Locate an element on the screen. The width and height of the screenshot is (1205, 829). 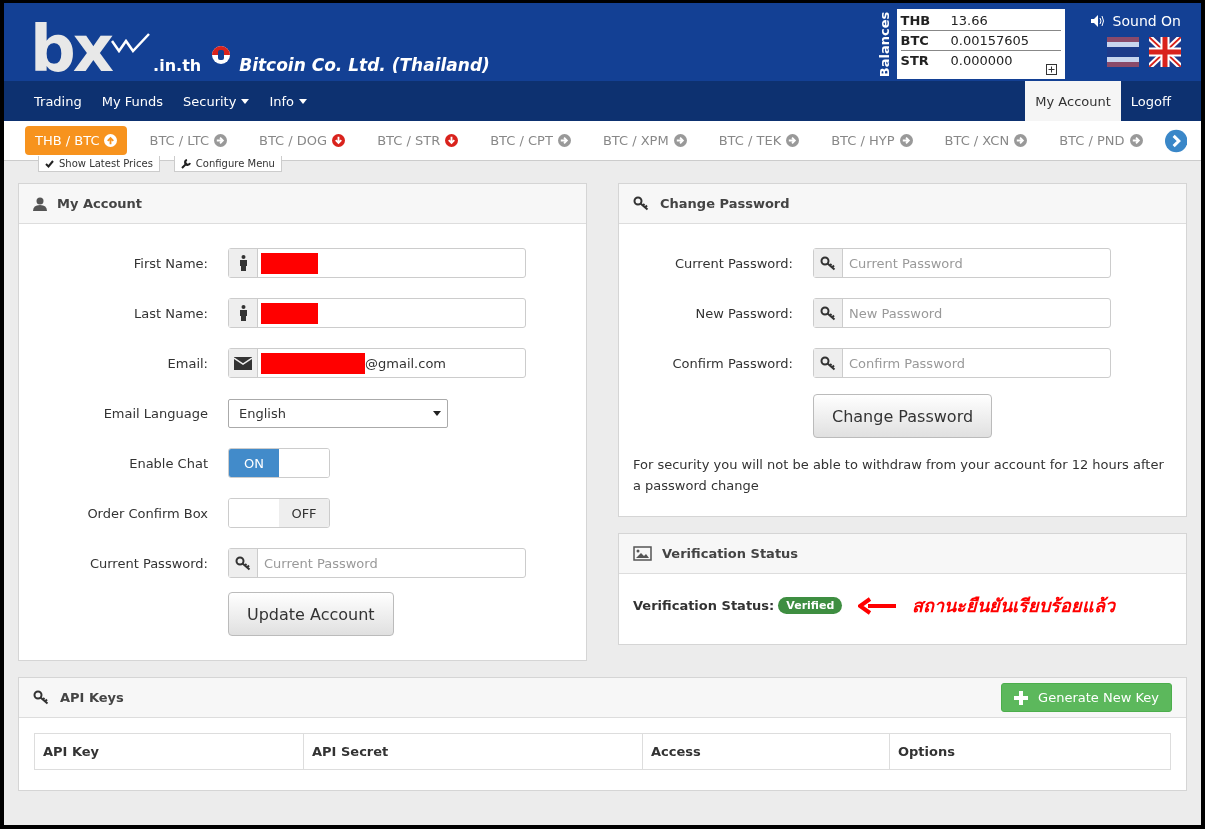
field-label: Order Confirm Box is located at coordinates (147, 513).